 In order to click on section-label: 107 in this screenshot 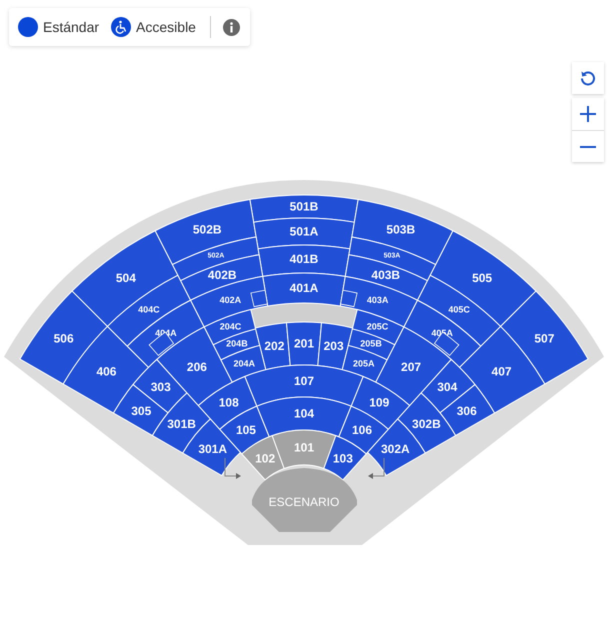, I will do `click(304, 381)`.